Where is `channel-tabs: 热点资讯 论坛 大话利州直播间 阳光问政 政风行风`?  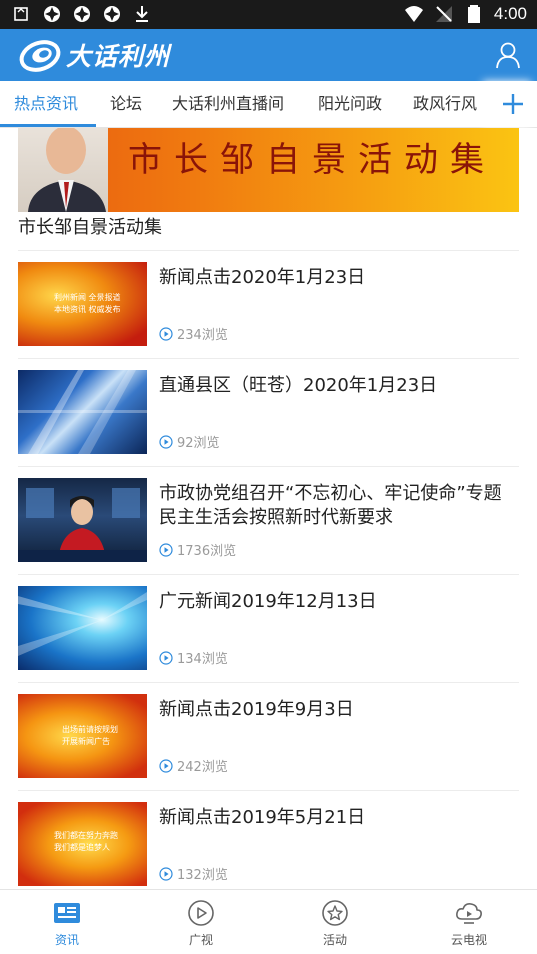
channel-tabs: 热点资讯 论坛 大话利州直播间 阳光问政 政风行风 is located at coordinates (268, 104).